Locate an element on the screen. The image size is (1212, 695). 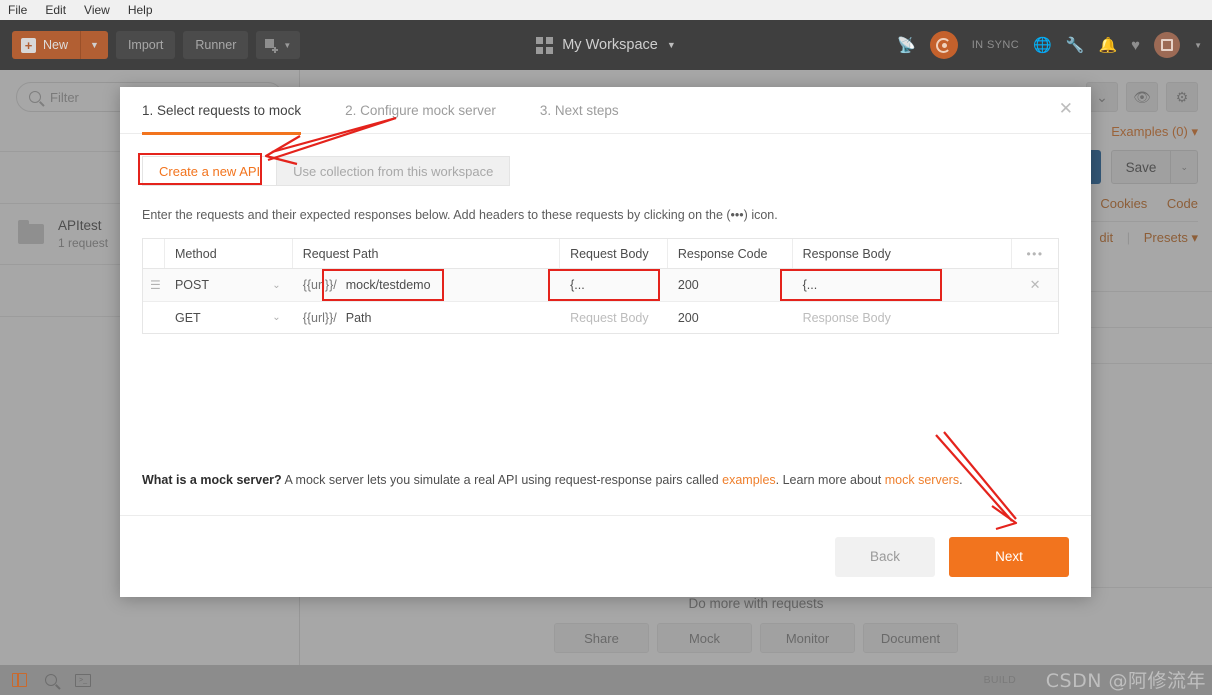
examples-link: examples is located at coordinates (749, 480).